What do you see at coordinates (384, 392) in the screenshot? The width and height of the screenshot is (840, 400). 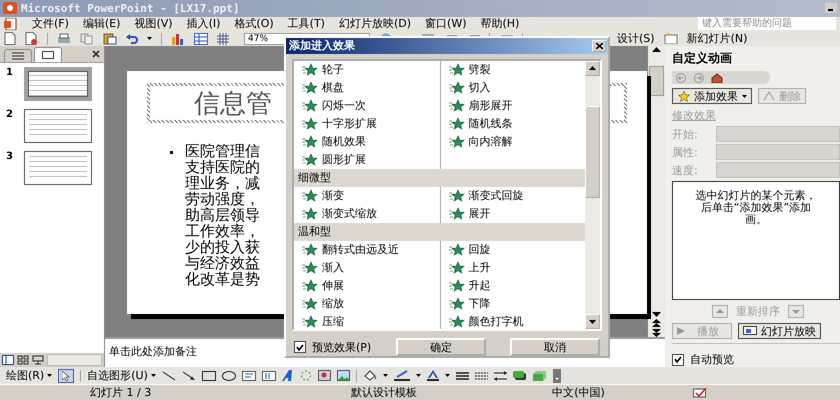 I see `design-template-name: 默认设计模板` at bounding box center [384, 392].